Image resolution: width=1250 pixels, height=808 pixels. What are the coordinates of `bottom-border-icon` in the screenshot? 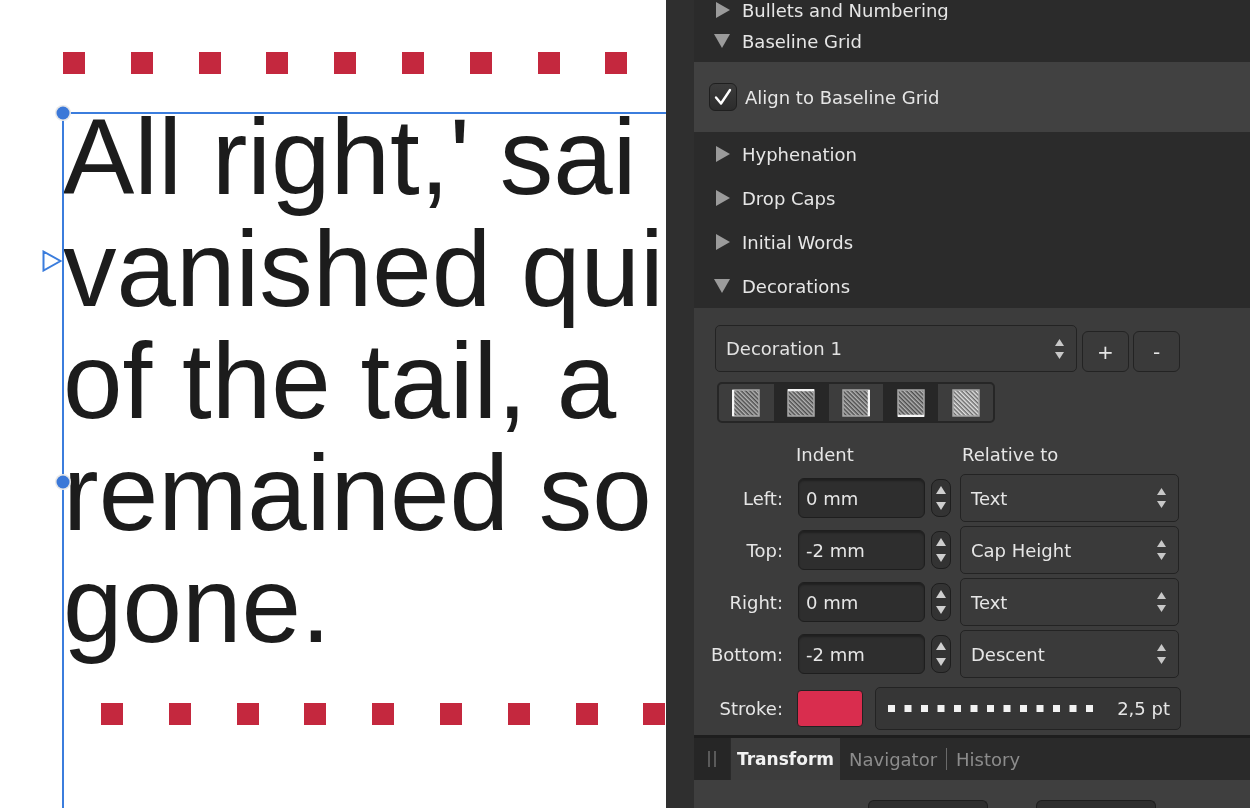 It's located at (910, 402).